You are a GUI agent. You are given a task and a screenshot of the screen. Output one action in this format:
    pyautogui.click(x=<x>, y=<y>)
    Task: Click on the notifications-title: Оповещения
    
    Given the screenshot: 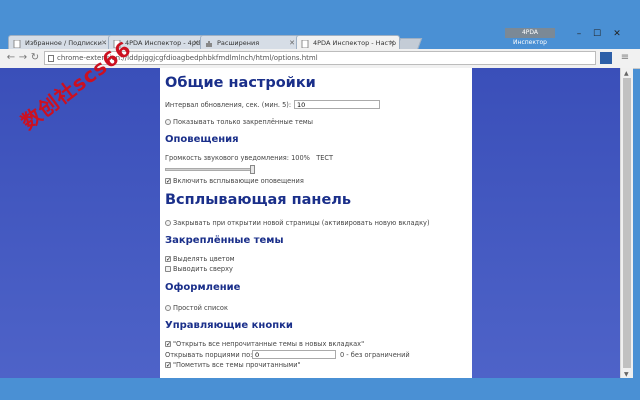 What is the action you would take?
    pyautogui.click(x=202, y=139)
    